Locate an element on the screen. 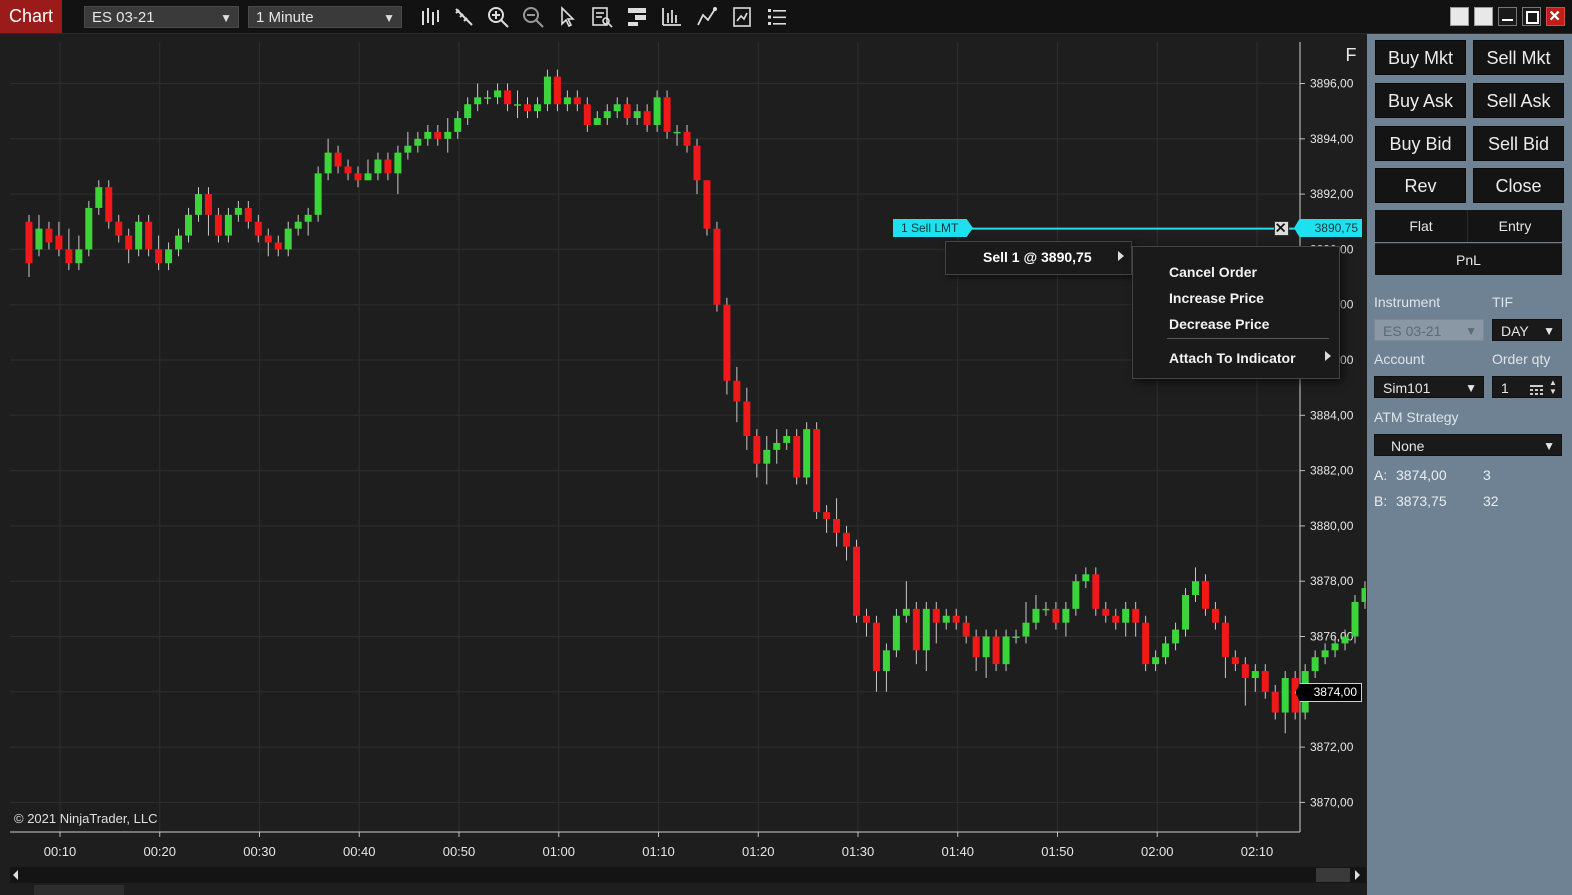 Image resolution: width=1572 pixels, height=895 pixels. horizontal-scrollbar is located at coordinates (688, 875).